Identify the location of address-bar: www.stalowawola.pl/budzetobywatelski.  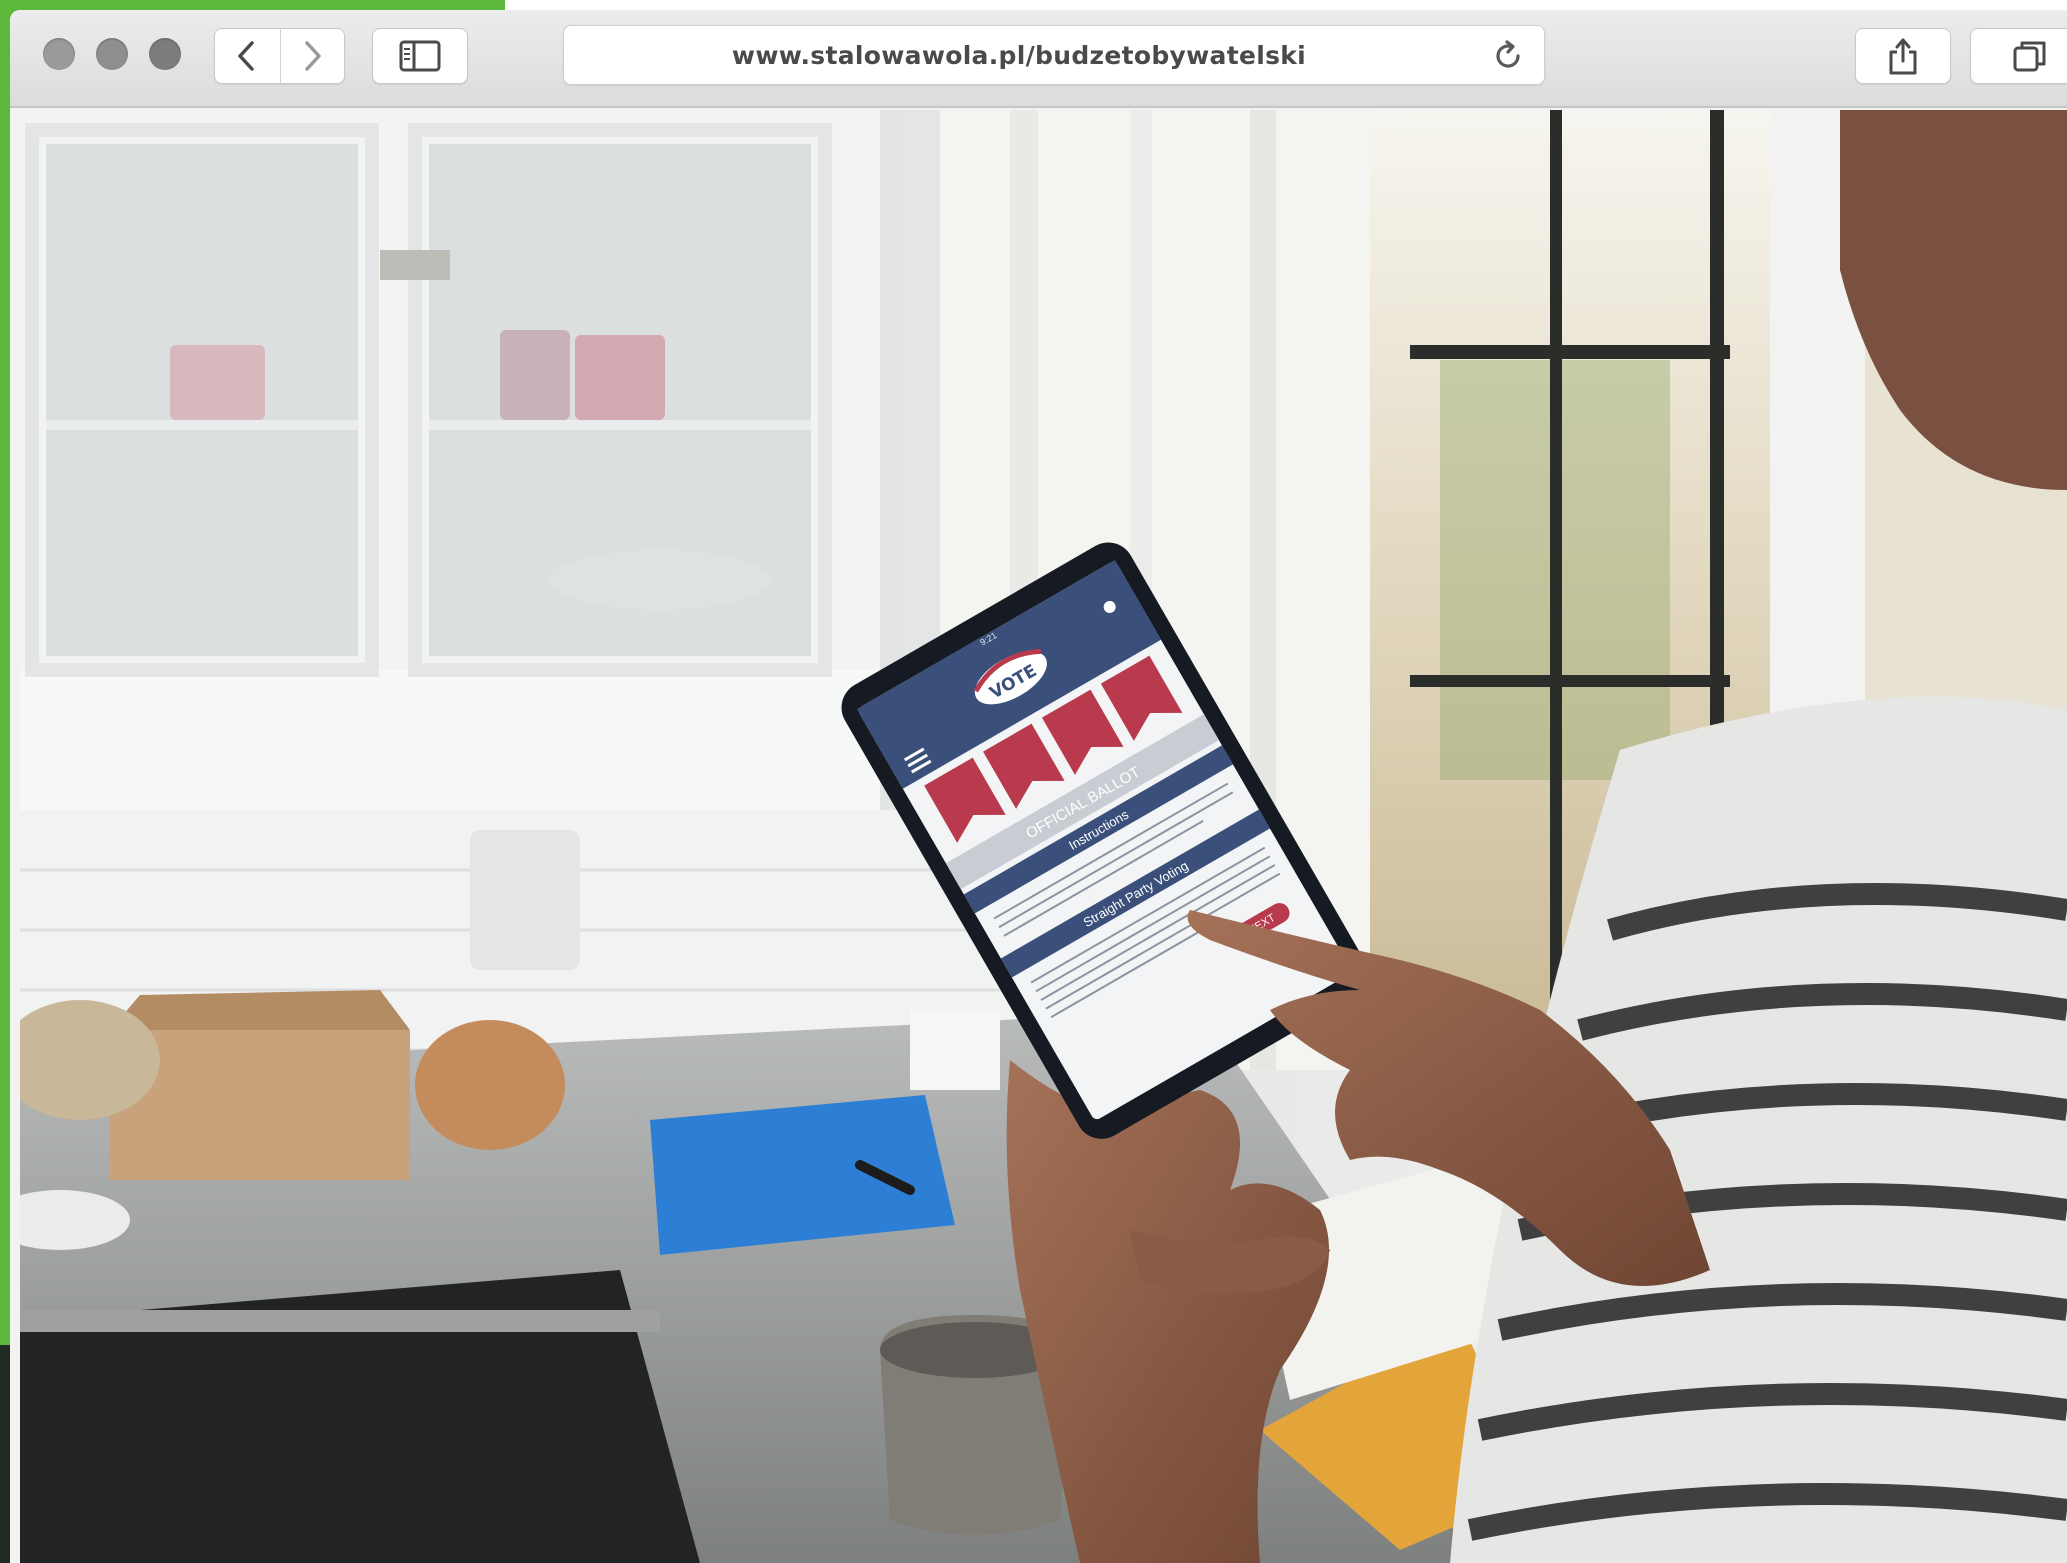
(1054, 55).